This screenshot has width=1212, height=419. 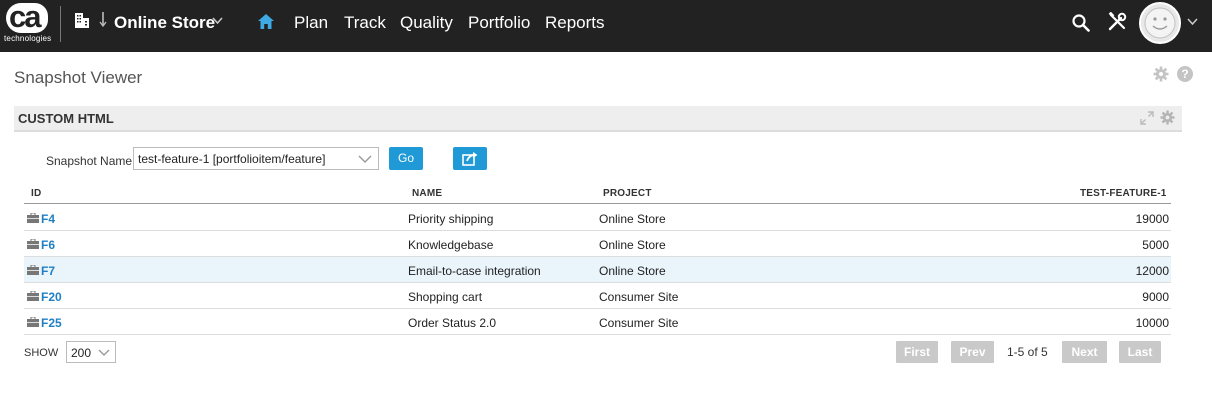 What do you see at coordinates (1155, 245) in the screenshot?
I see `feature-value: 5000` at bounding box center [1155, 245].